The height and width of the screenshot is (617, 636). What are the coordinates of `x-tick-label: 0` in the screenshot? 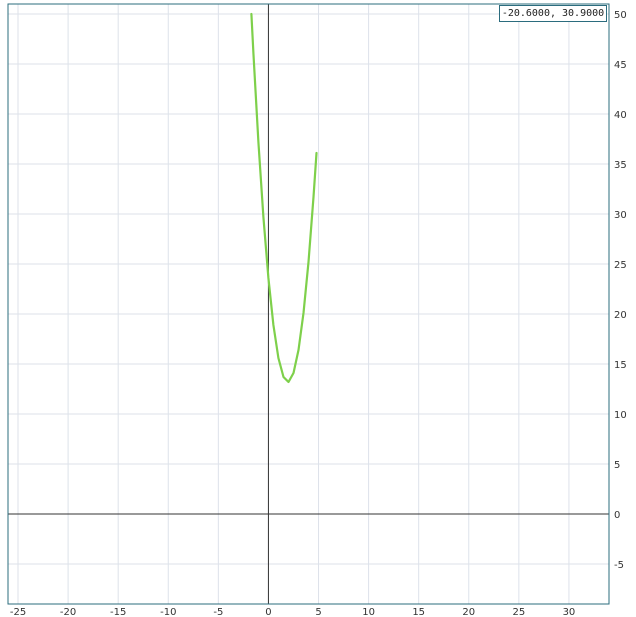 It's located at (268, 612).